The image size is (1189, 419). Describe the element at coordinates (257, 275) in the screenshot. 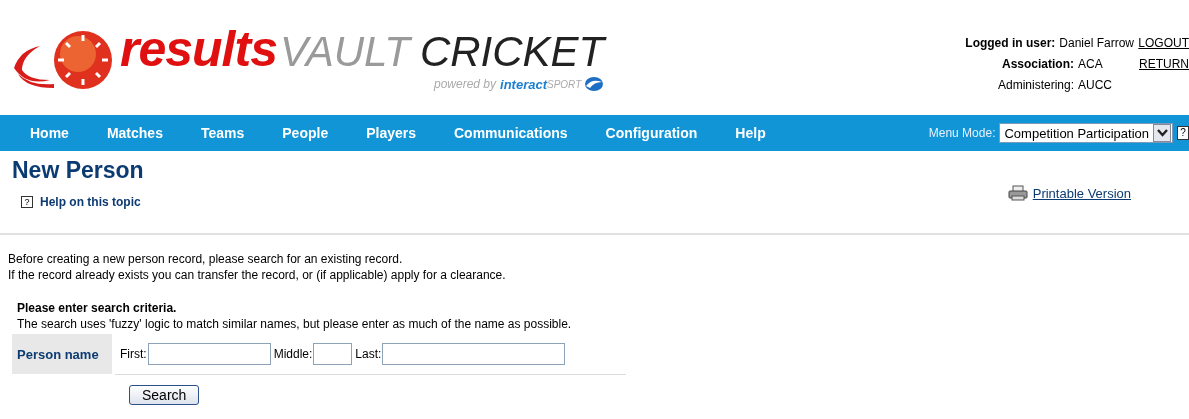

I see `intro-text: If the record already exists you can transfer the record, or (if applicable) apply for a clearance.` at that location.